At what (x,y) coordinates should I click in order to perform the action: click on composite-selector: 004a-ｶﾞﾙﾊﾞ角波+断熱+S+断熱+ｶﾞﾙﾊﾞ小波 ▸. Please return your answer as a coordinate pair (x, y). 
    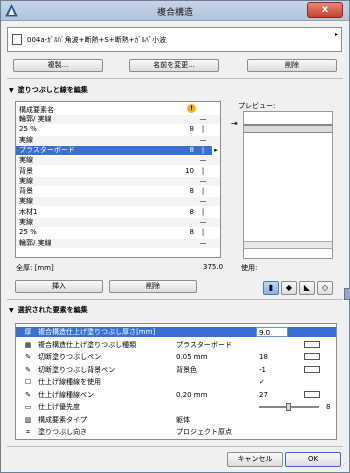
    Looking at the image, I should click on (174, 39).